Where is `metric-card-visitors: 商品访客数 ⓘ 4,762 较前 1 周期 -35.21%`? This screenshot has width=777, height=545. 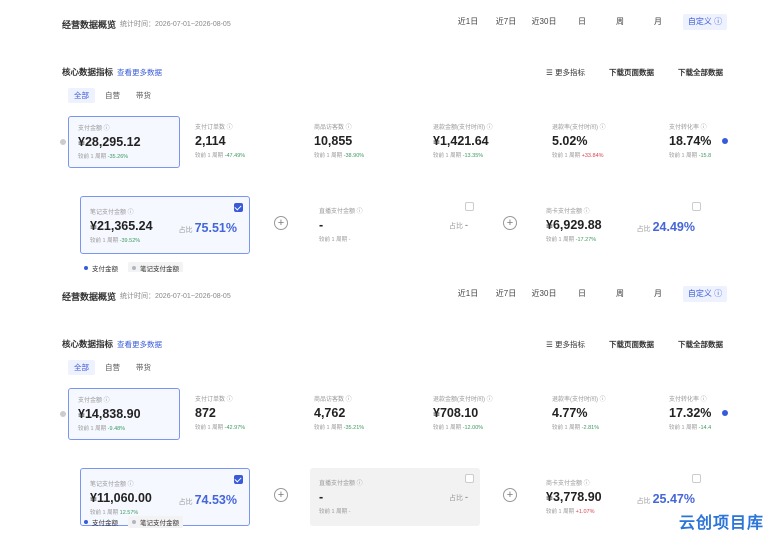
metric-card-visitors: 商品访客数 ⓘ 4,762 较前 1 周期 -35.21% is located at coordinates (361, 414).